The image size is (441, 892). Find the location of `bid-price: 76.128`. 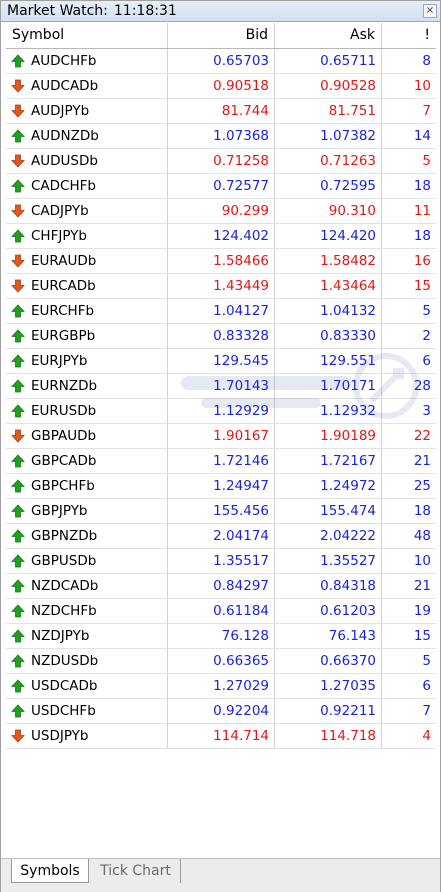

bid-price: 76.128 is located at coordinates (221, 636).